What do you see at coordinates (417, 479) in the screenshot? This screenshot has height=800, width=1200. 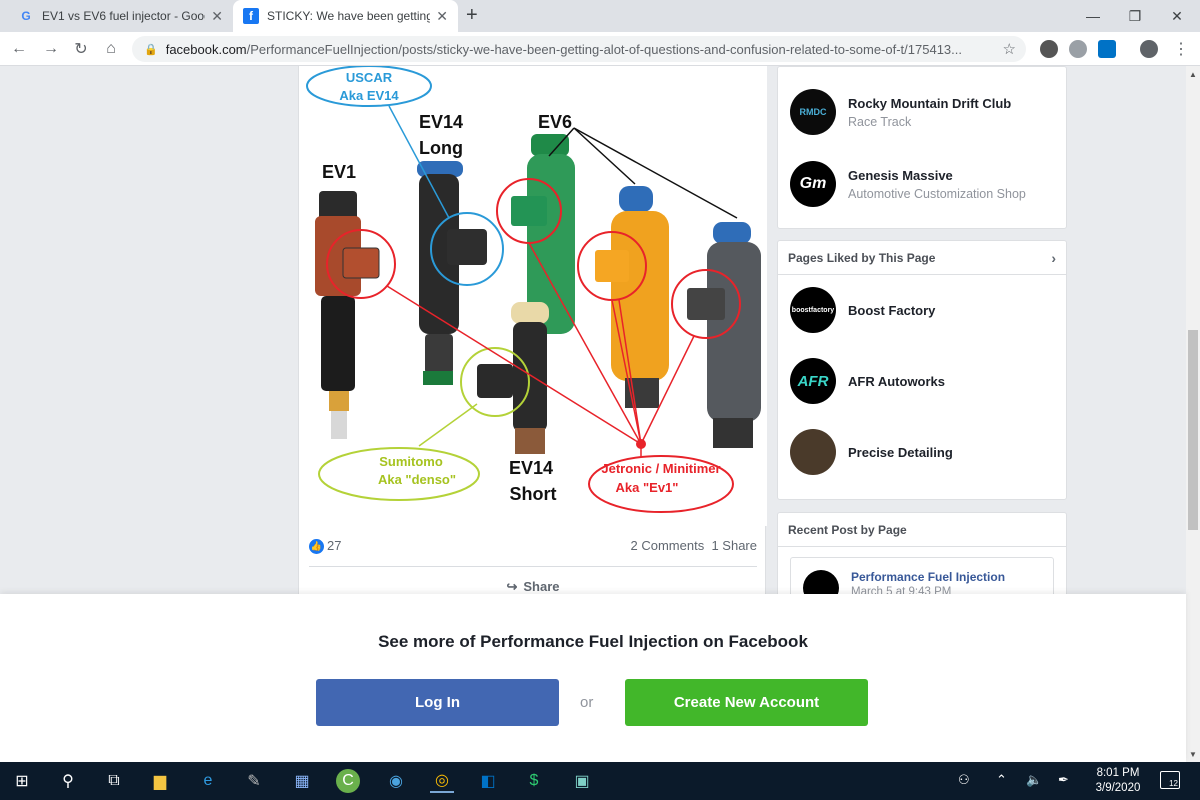 I see `sumitomo-label-line2: Aka "denso"` at bounding box center [417, 479].